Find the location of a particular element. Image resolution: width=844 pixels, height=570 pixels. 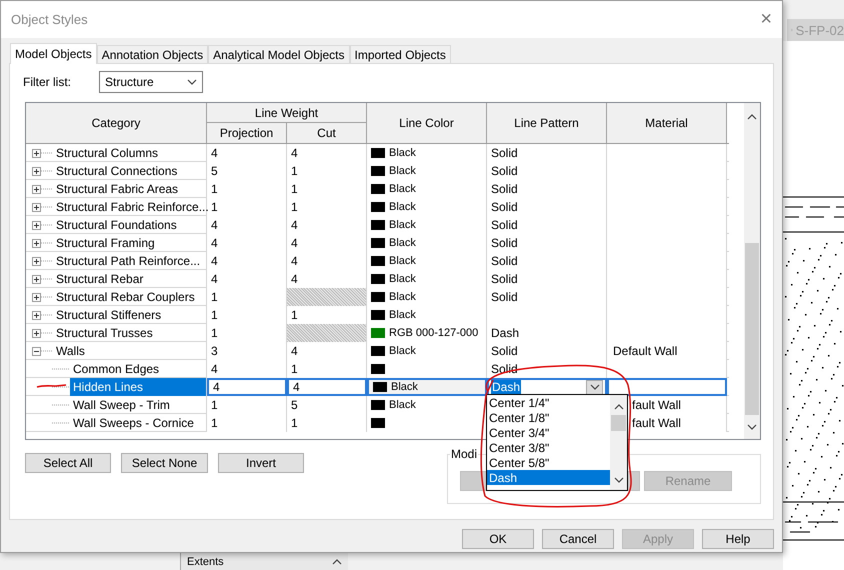

tab: Annotation Objects is located at coordinates (152, 54).